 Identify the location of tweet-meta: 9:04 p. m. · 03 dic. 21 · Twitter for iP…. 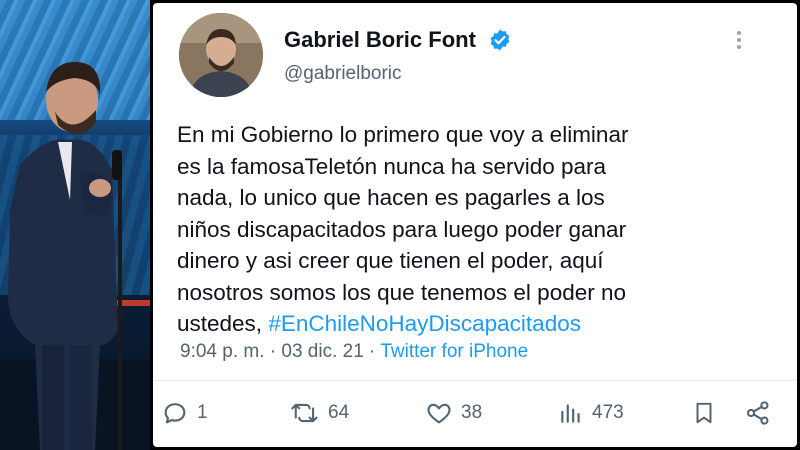
(354, 352).